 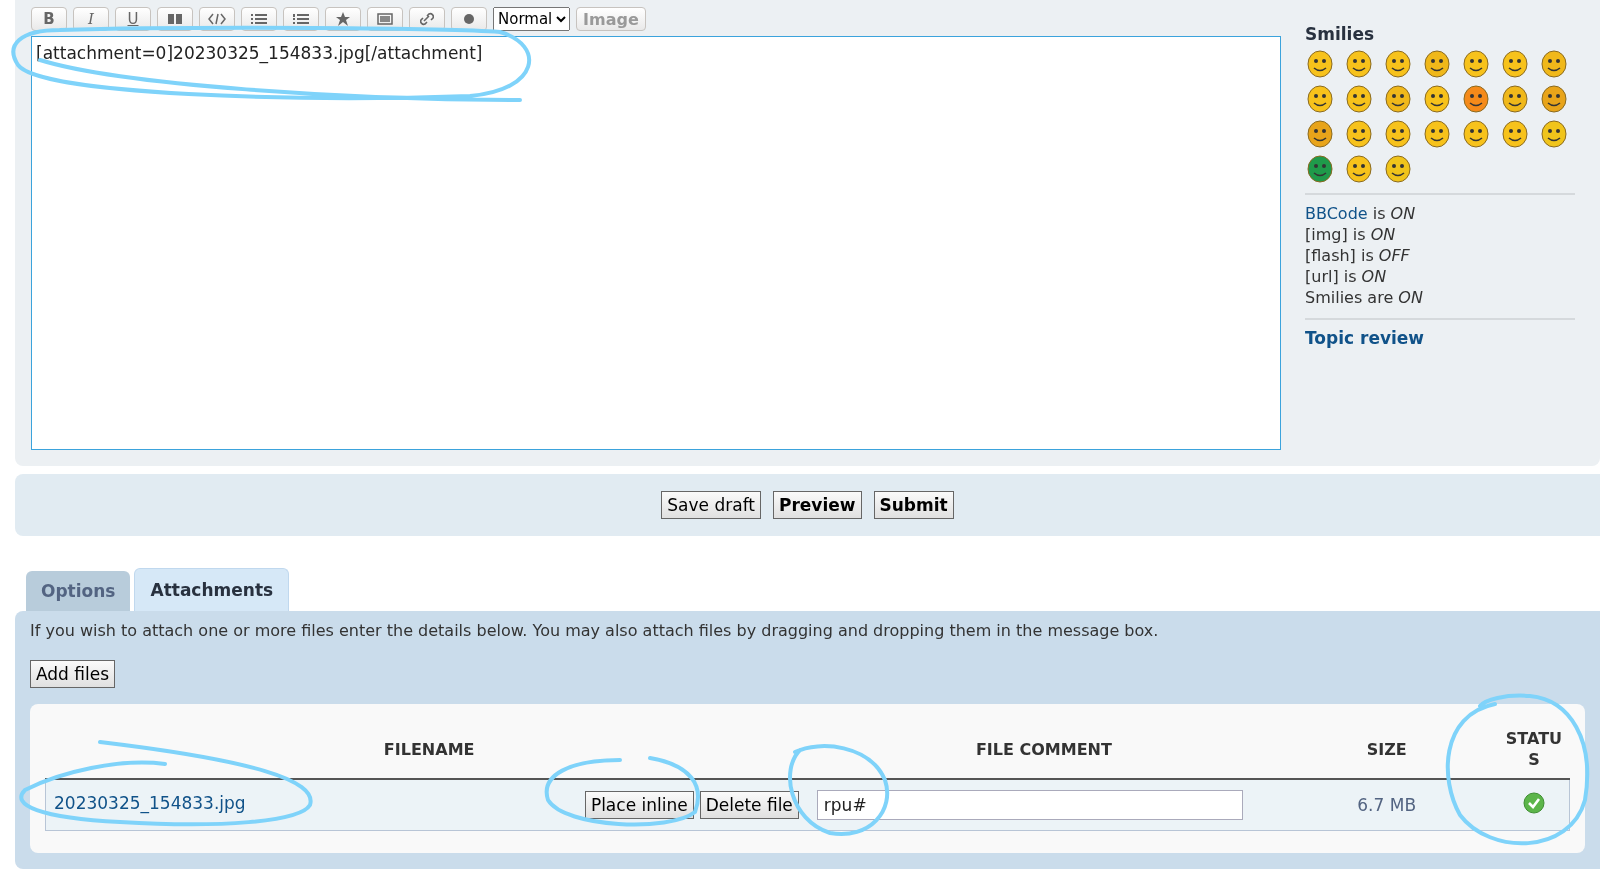 I want to click on color-button, so click(x=469, y=19).